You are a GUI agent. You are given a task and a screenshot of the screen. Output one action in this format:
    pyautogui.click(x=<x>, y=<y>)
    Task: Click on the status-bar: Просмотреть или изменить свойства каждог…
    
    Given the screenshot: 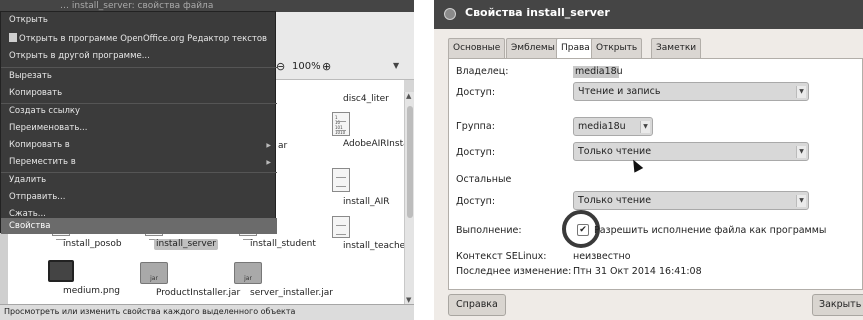 What is the action you would take?
    pyautogui.click(x=207, y=312)
    